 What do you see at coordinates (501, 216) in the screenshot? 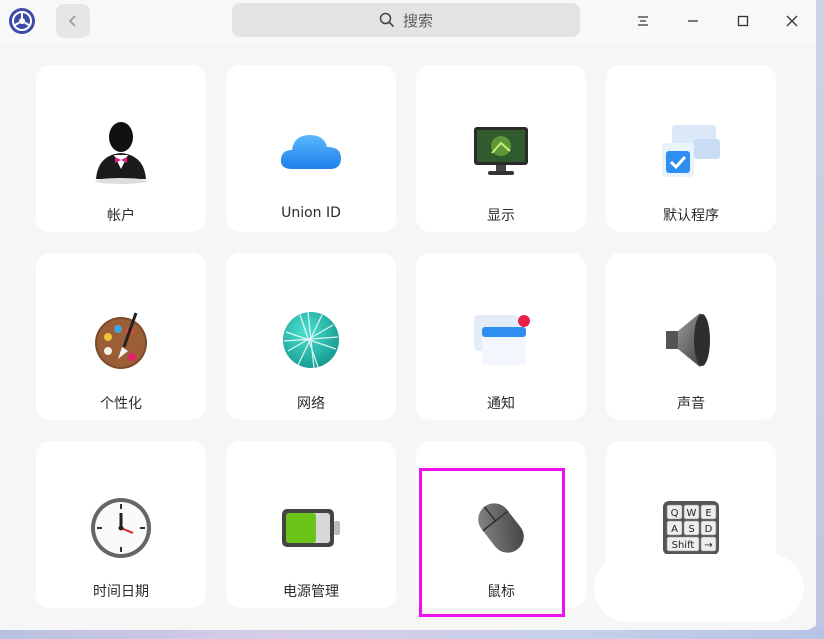
I see `module-label: 显示` at bounding box center [501, 216].